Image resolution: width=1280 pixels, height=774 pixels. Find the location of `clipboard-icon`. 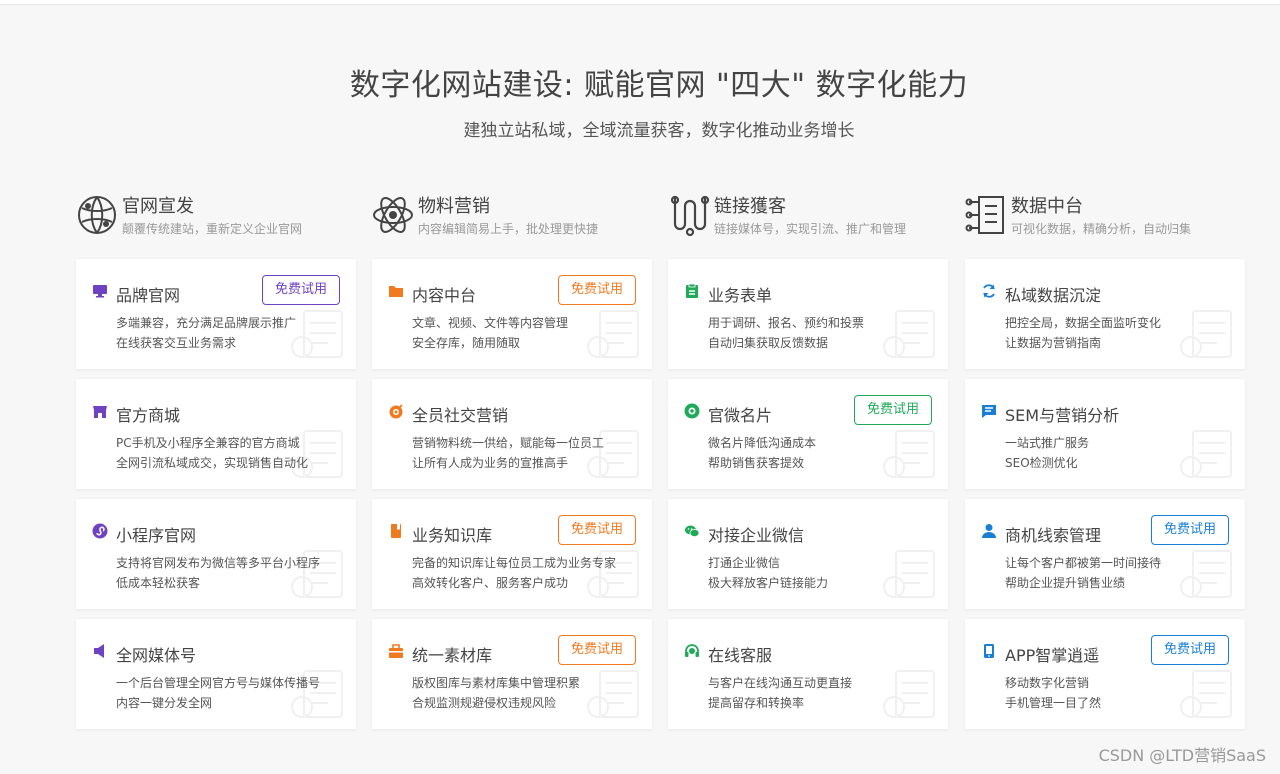

clipboard-icon is located at coordinates (692, 291).